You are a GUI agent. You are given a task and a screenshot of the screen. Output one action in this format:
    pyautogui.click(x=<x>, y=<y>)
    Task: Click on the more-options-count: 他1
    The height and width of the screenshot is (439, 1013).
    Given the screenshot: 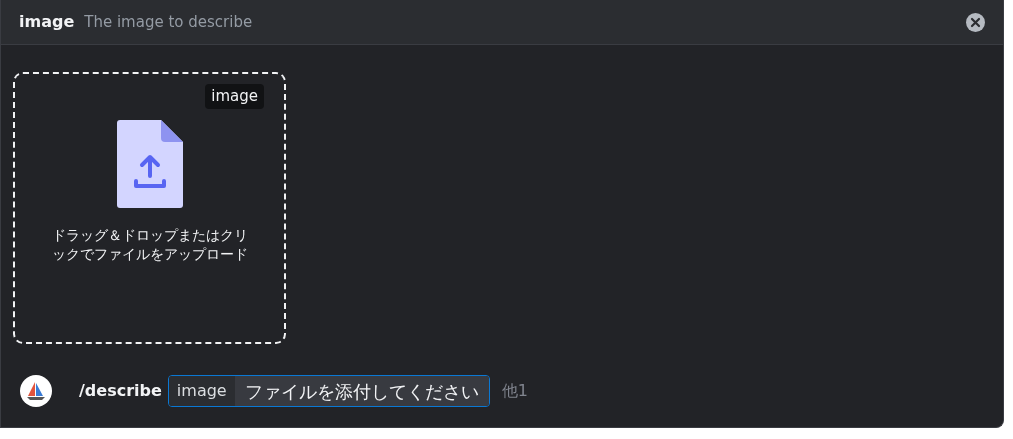 What is the action you would take?
    pyautogui.click(x=514, y=391)
    